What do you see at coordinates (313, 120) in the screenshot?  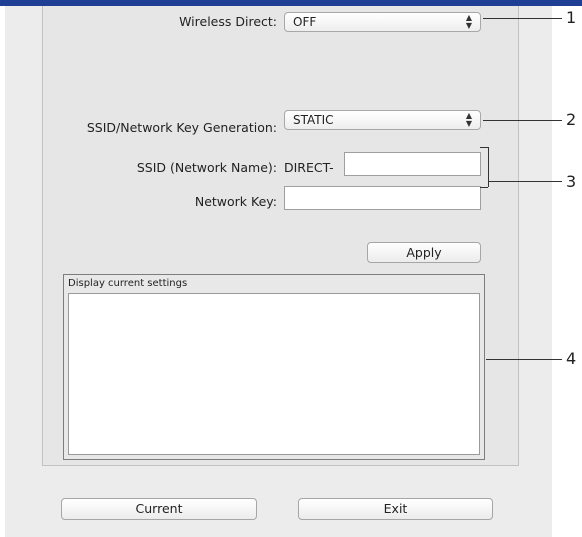 I see `ssid-key-generation-value: STATIC` at bounding box center [313, 120].